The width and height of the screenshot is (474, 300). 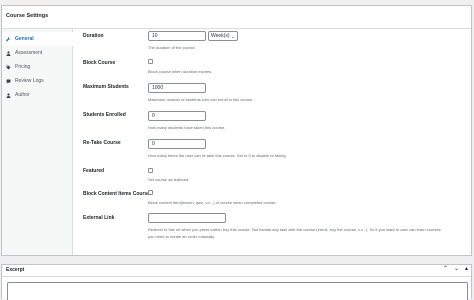 What do you see at coordinates (23, 67) in the screenshot?
I see `tab-label: Pricing` at bounding box center [23, 67].